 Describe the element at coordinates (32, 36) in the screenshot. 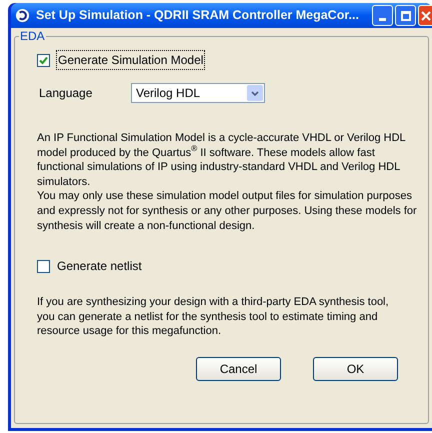

I see `group-title: EDA` at that location.